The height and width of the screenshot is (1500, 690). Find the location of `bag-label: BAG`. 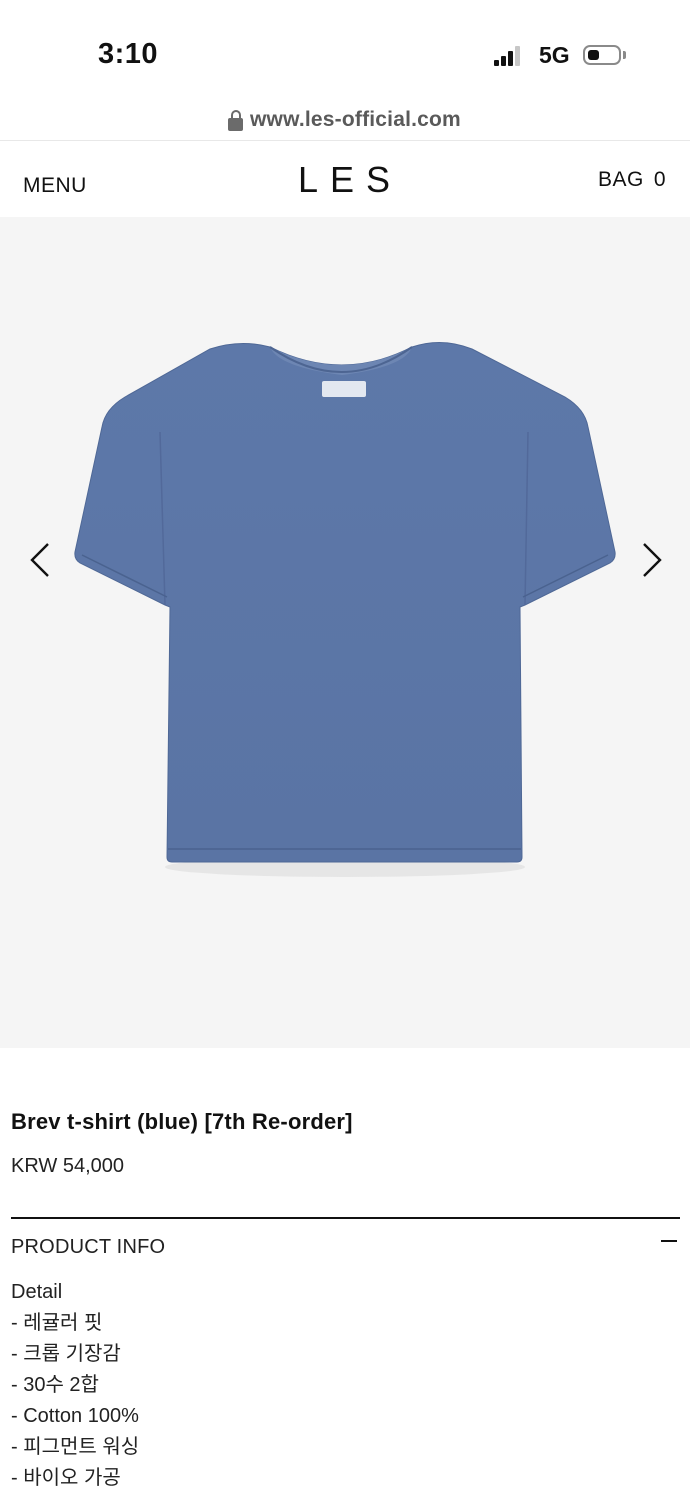

bag-label: BAG is located at coordinates (620, 179).